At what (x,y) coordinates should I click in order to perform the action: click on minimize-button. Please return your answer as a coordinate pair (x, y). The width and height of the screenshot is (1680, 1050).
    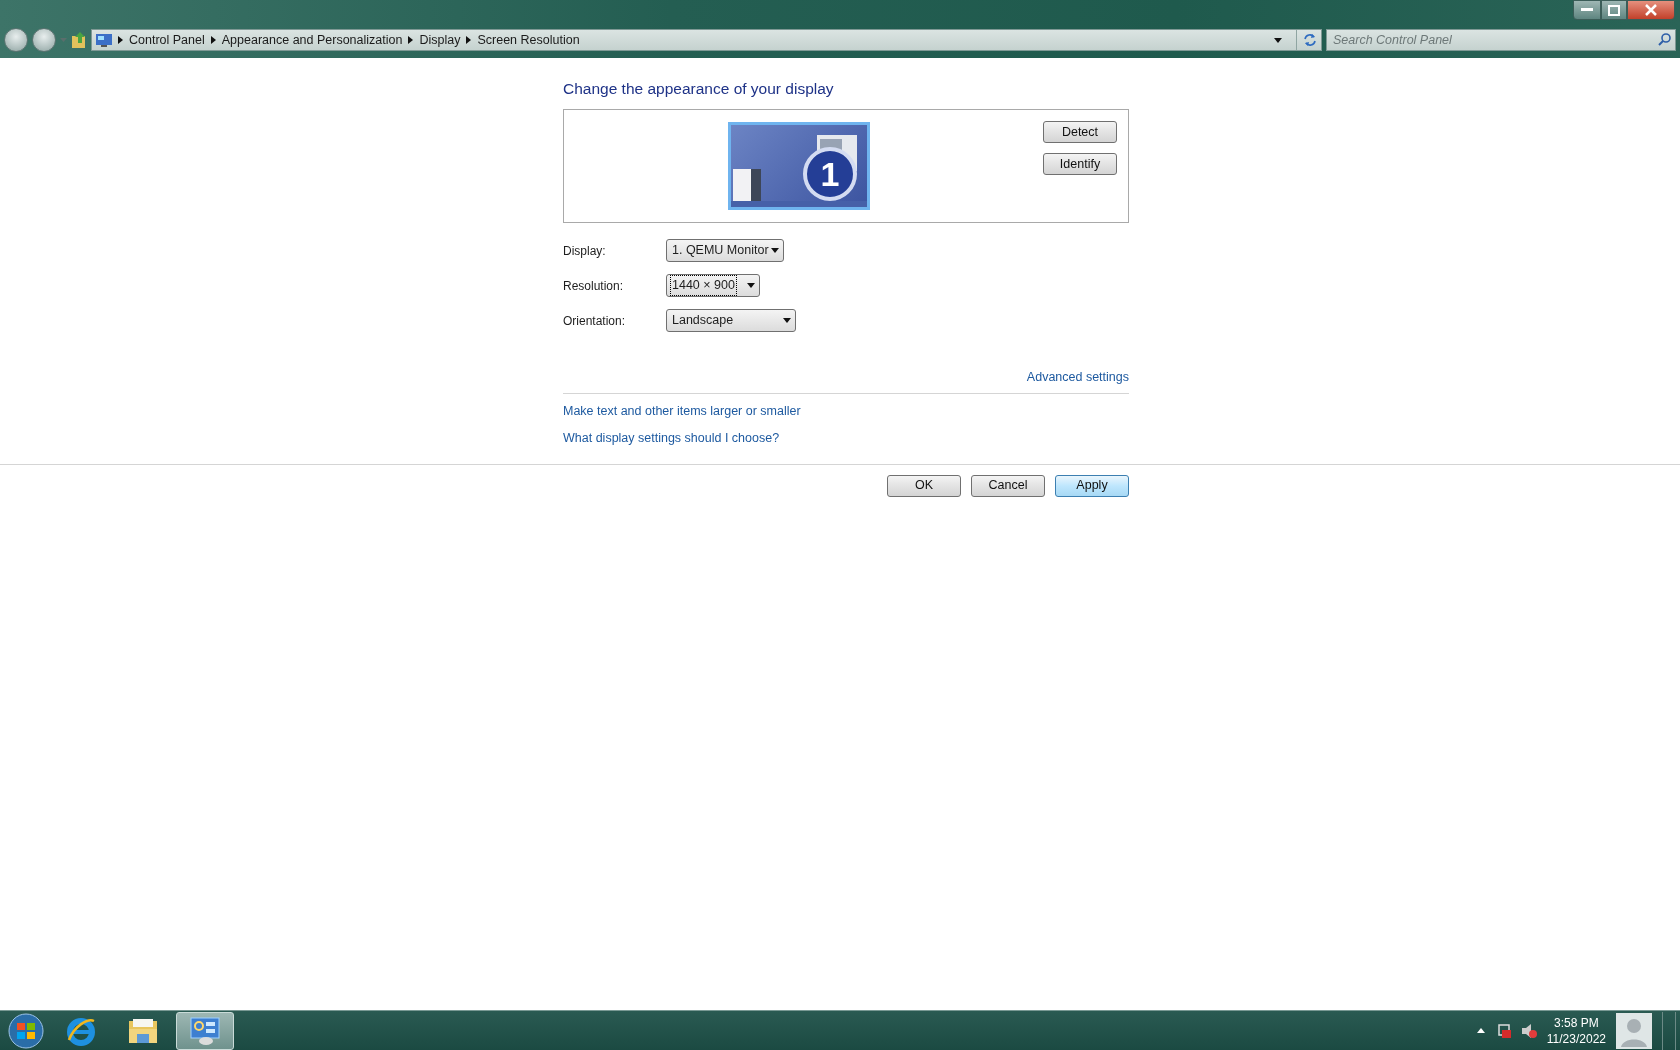
    Looking at the image, I should click on (1587, 10).